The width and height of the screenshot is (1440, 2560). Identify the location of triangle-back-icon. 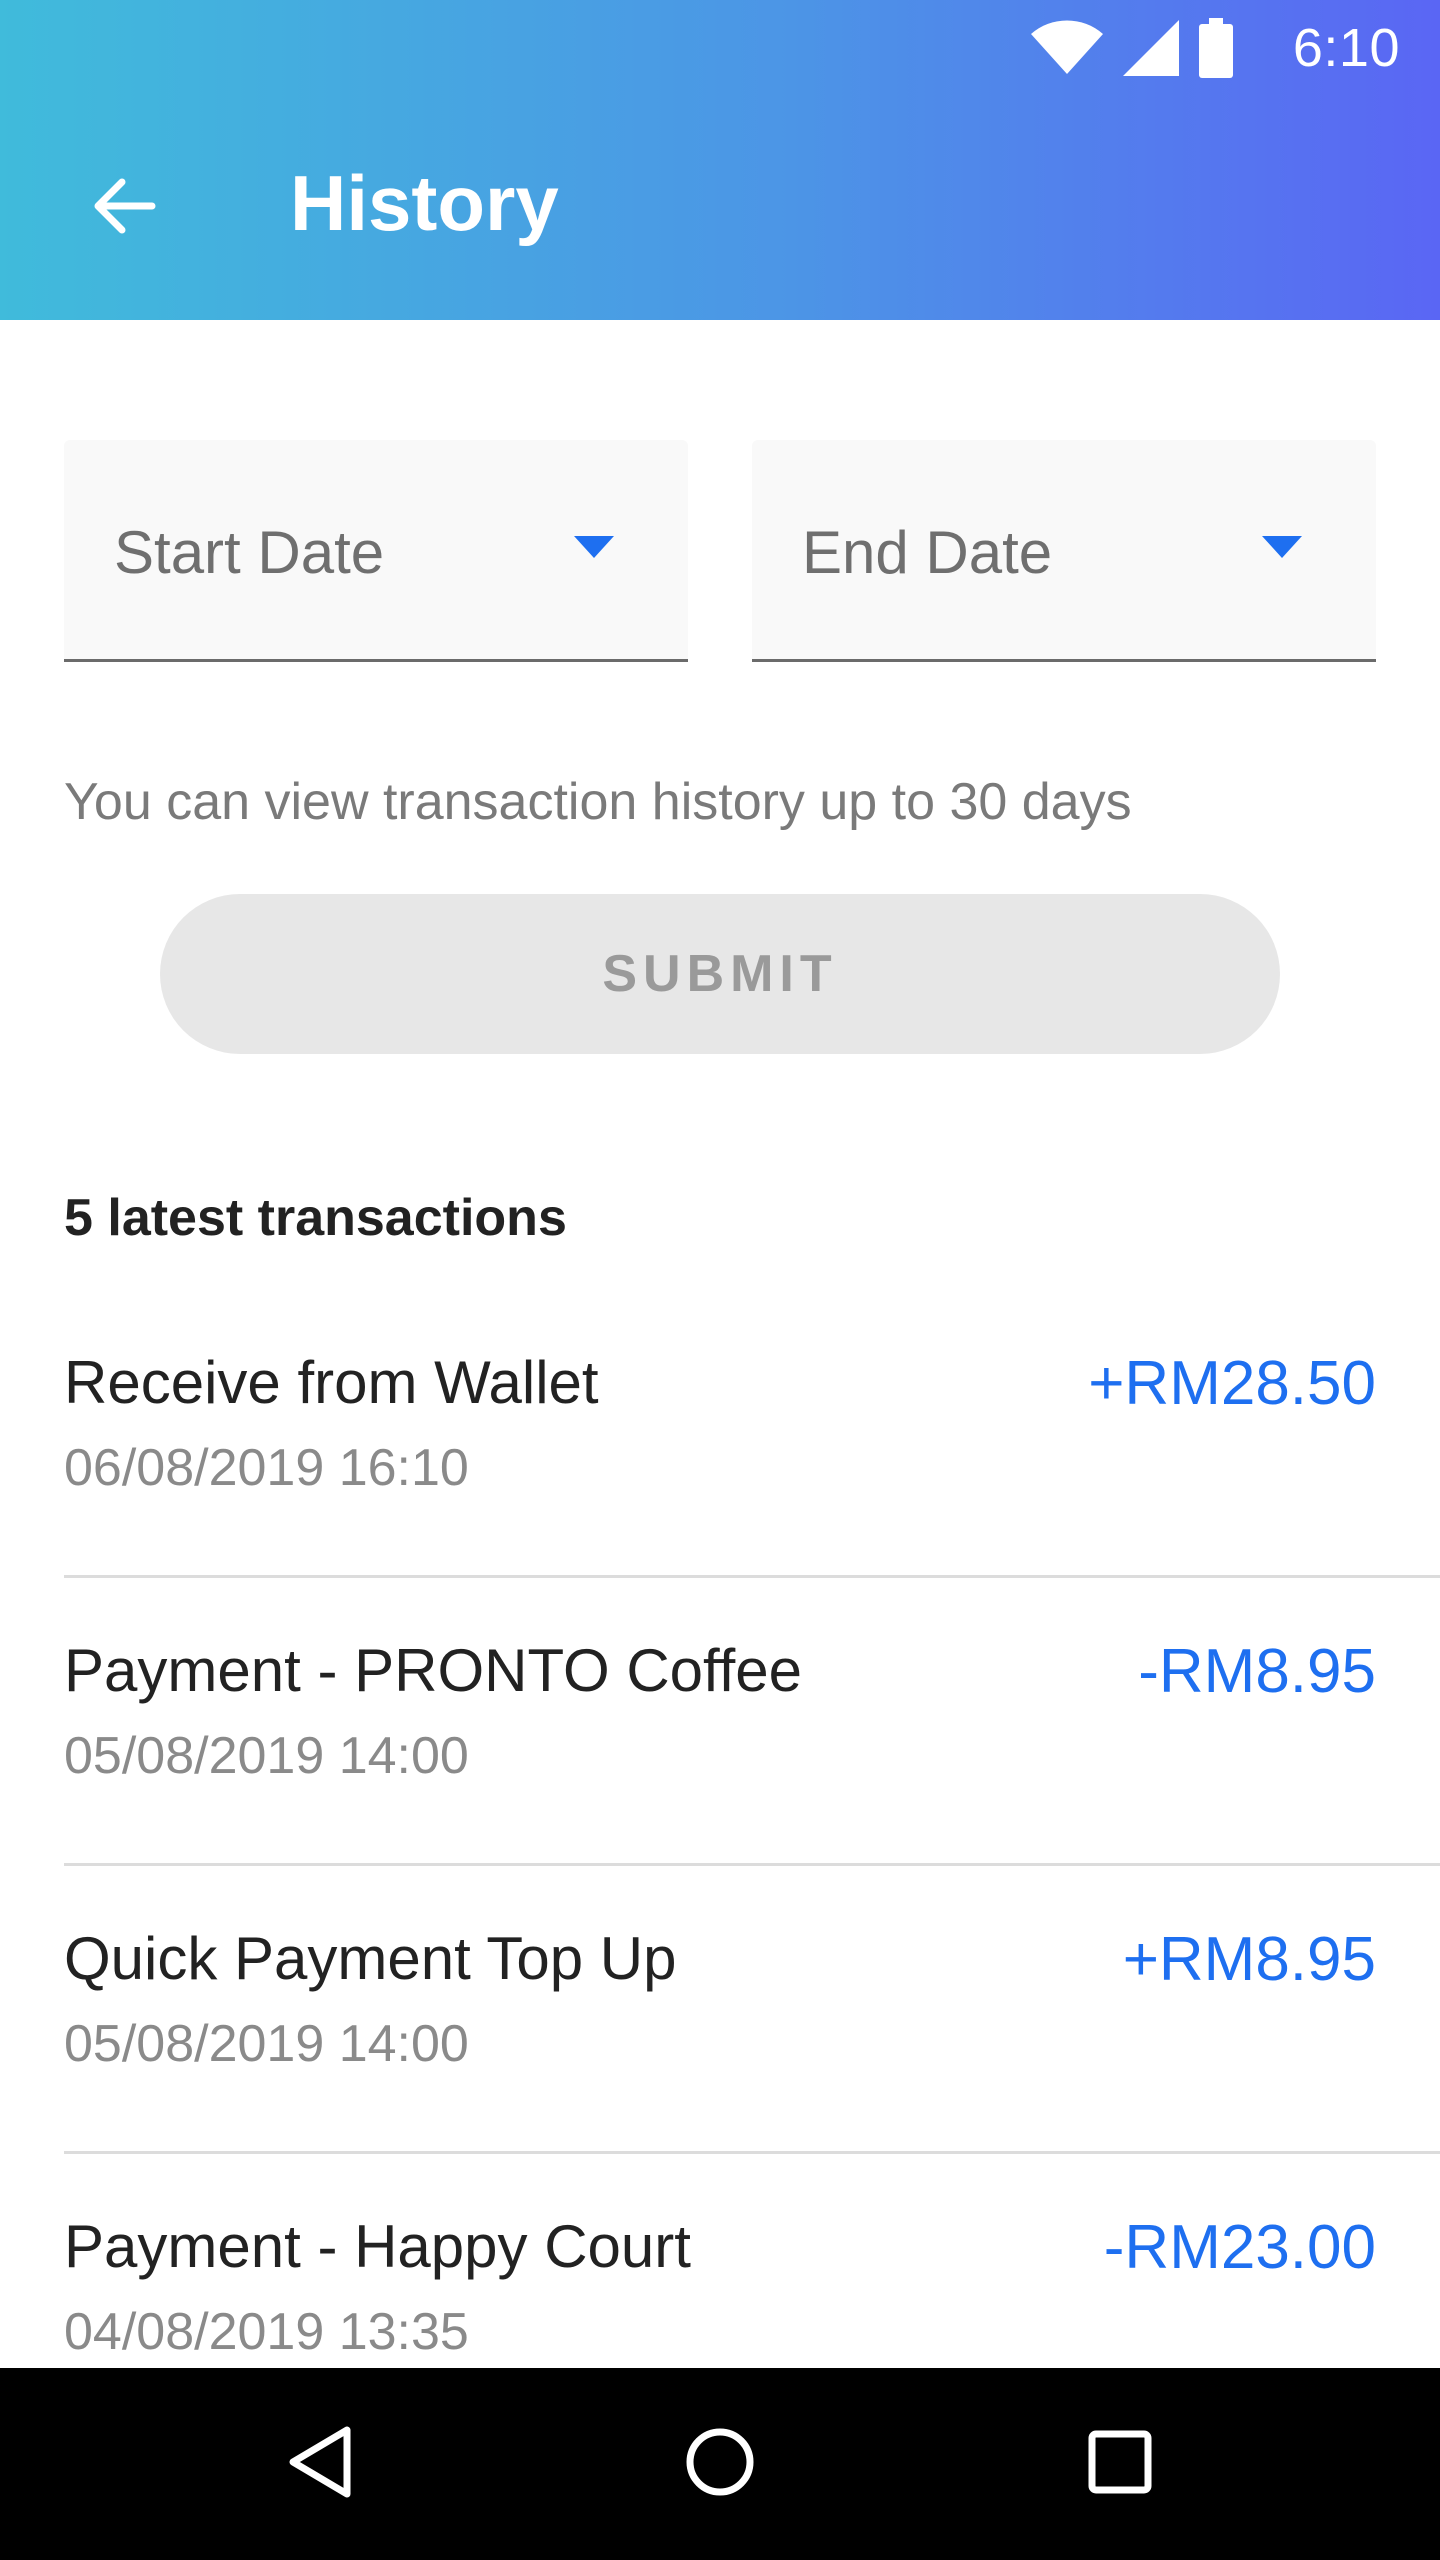
(320, 2464).